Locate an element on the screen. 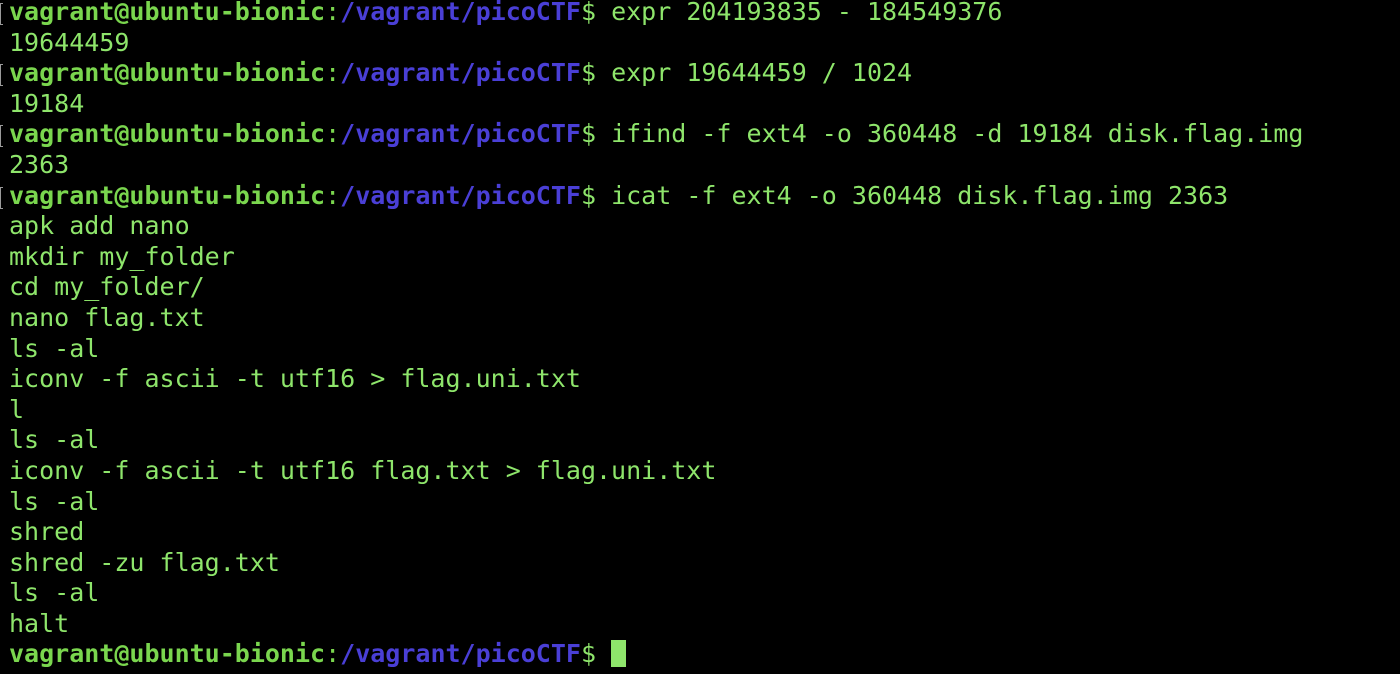  output-line: nano flag.txt is located at coordinates (704, 318).